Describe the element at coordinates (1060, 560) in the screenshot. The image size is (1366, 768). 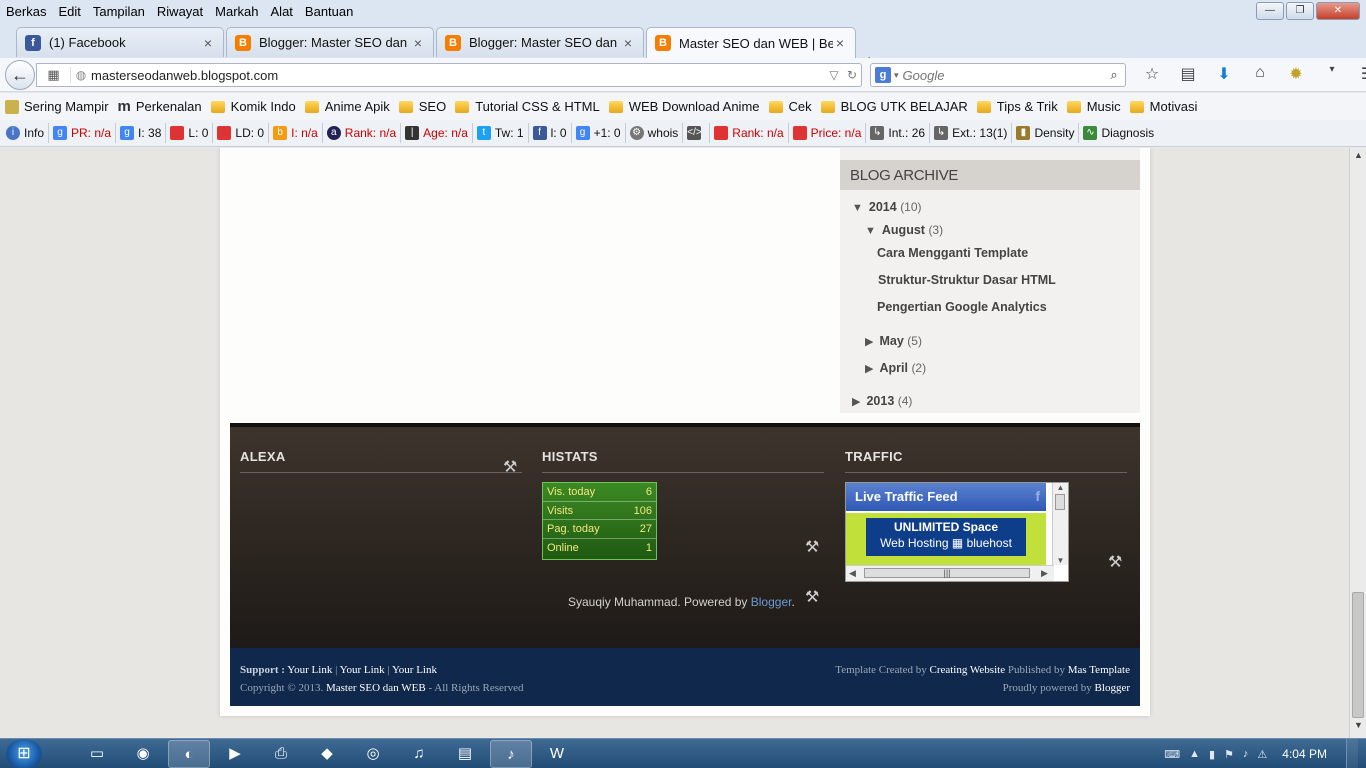
I see `scroll-down-icon: ▼` at that location.